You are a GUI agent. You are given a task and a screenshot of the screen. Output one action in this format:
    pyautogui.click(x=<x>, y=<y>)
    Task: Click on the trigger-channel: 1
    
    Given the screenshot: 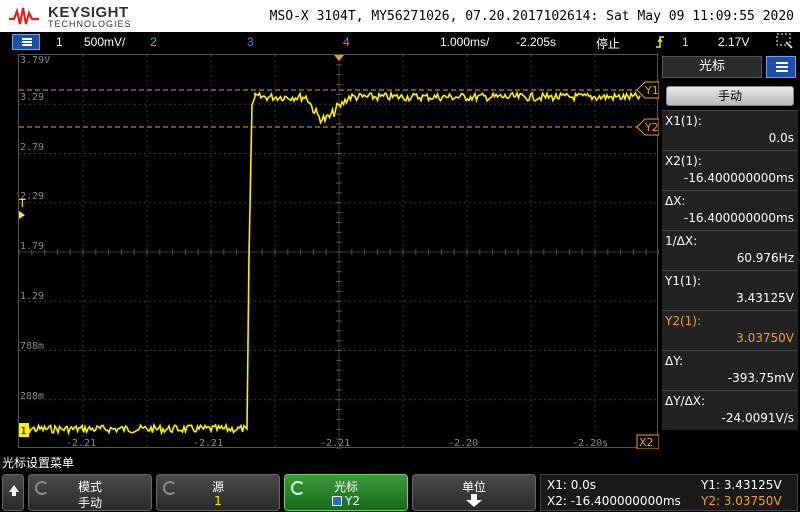 What is the action you would take?
    pyautogui.click(x=685, y=42)
    